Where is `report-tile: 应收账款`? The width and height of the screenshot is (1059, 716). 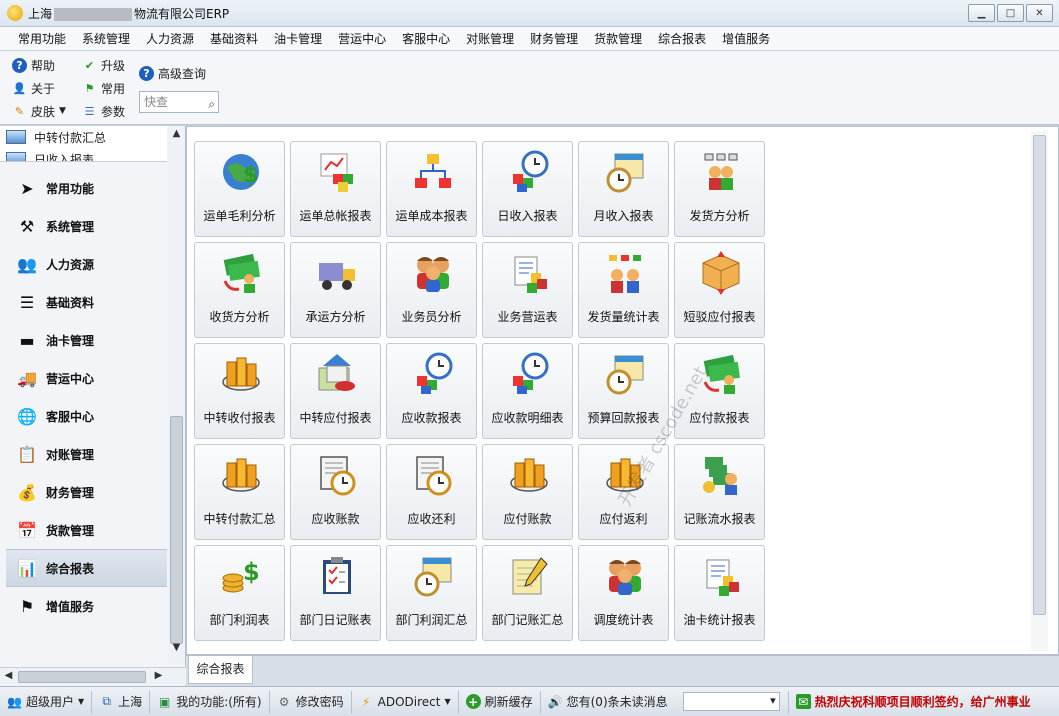
report-tile: 应收账款 is located at coordinates (335, 492).